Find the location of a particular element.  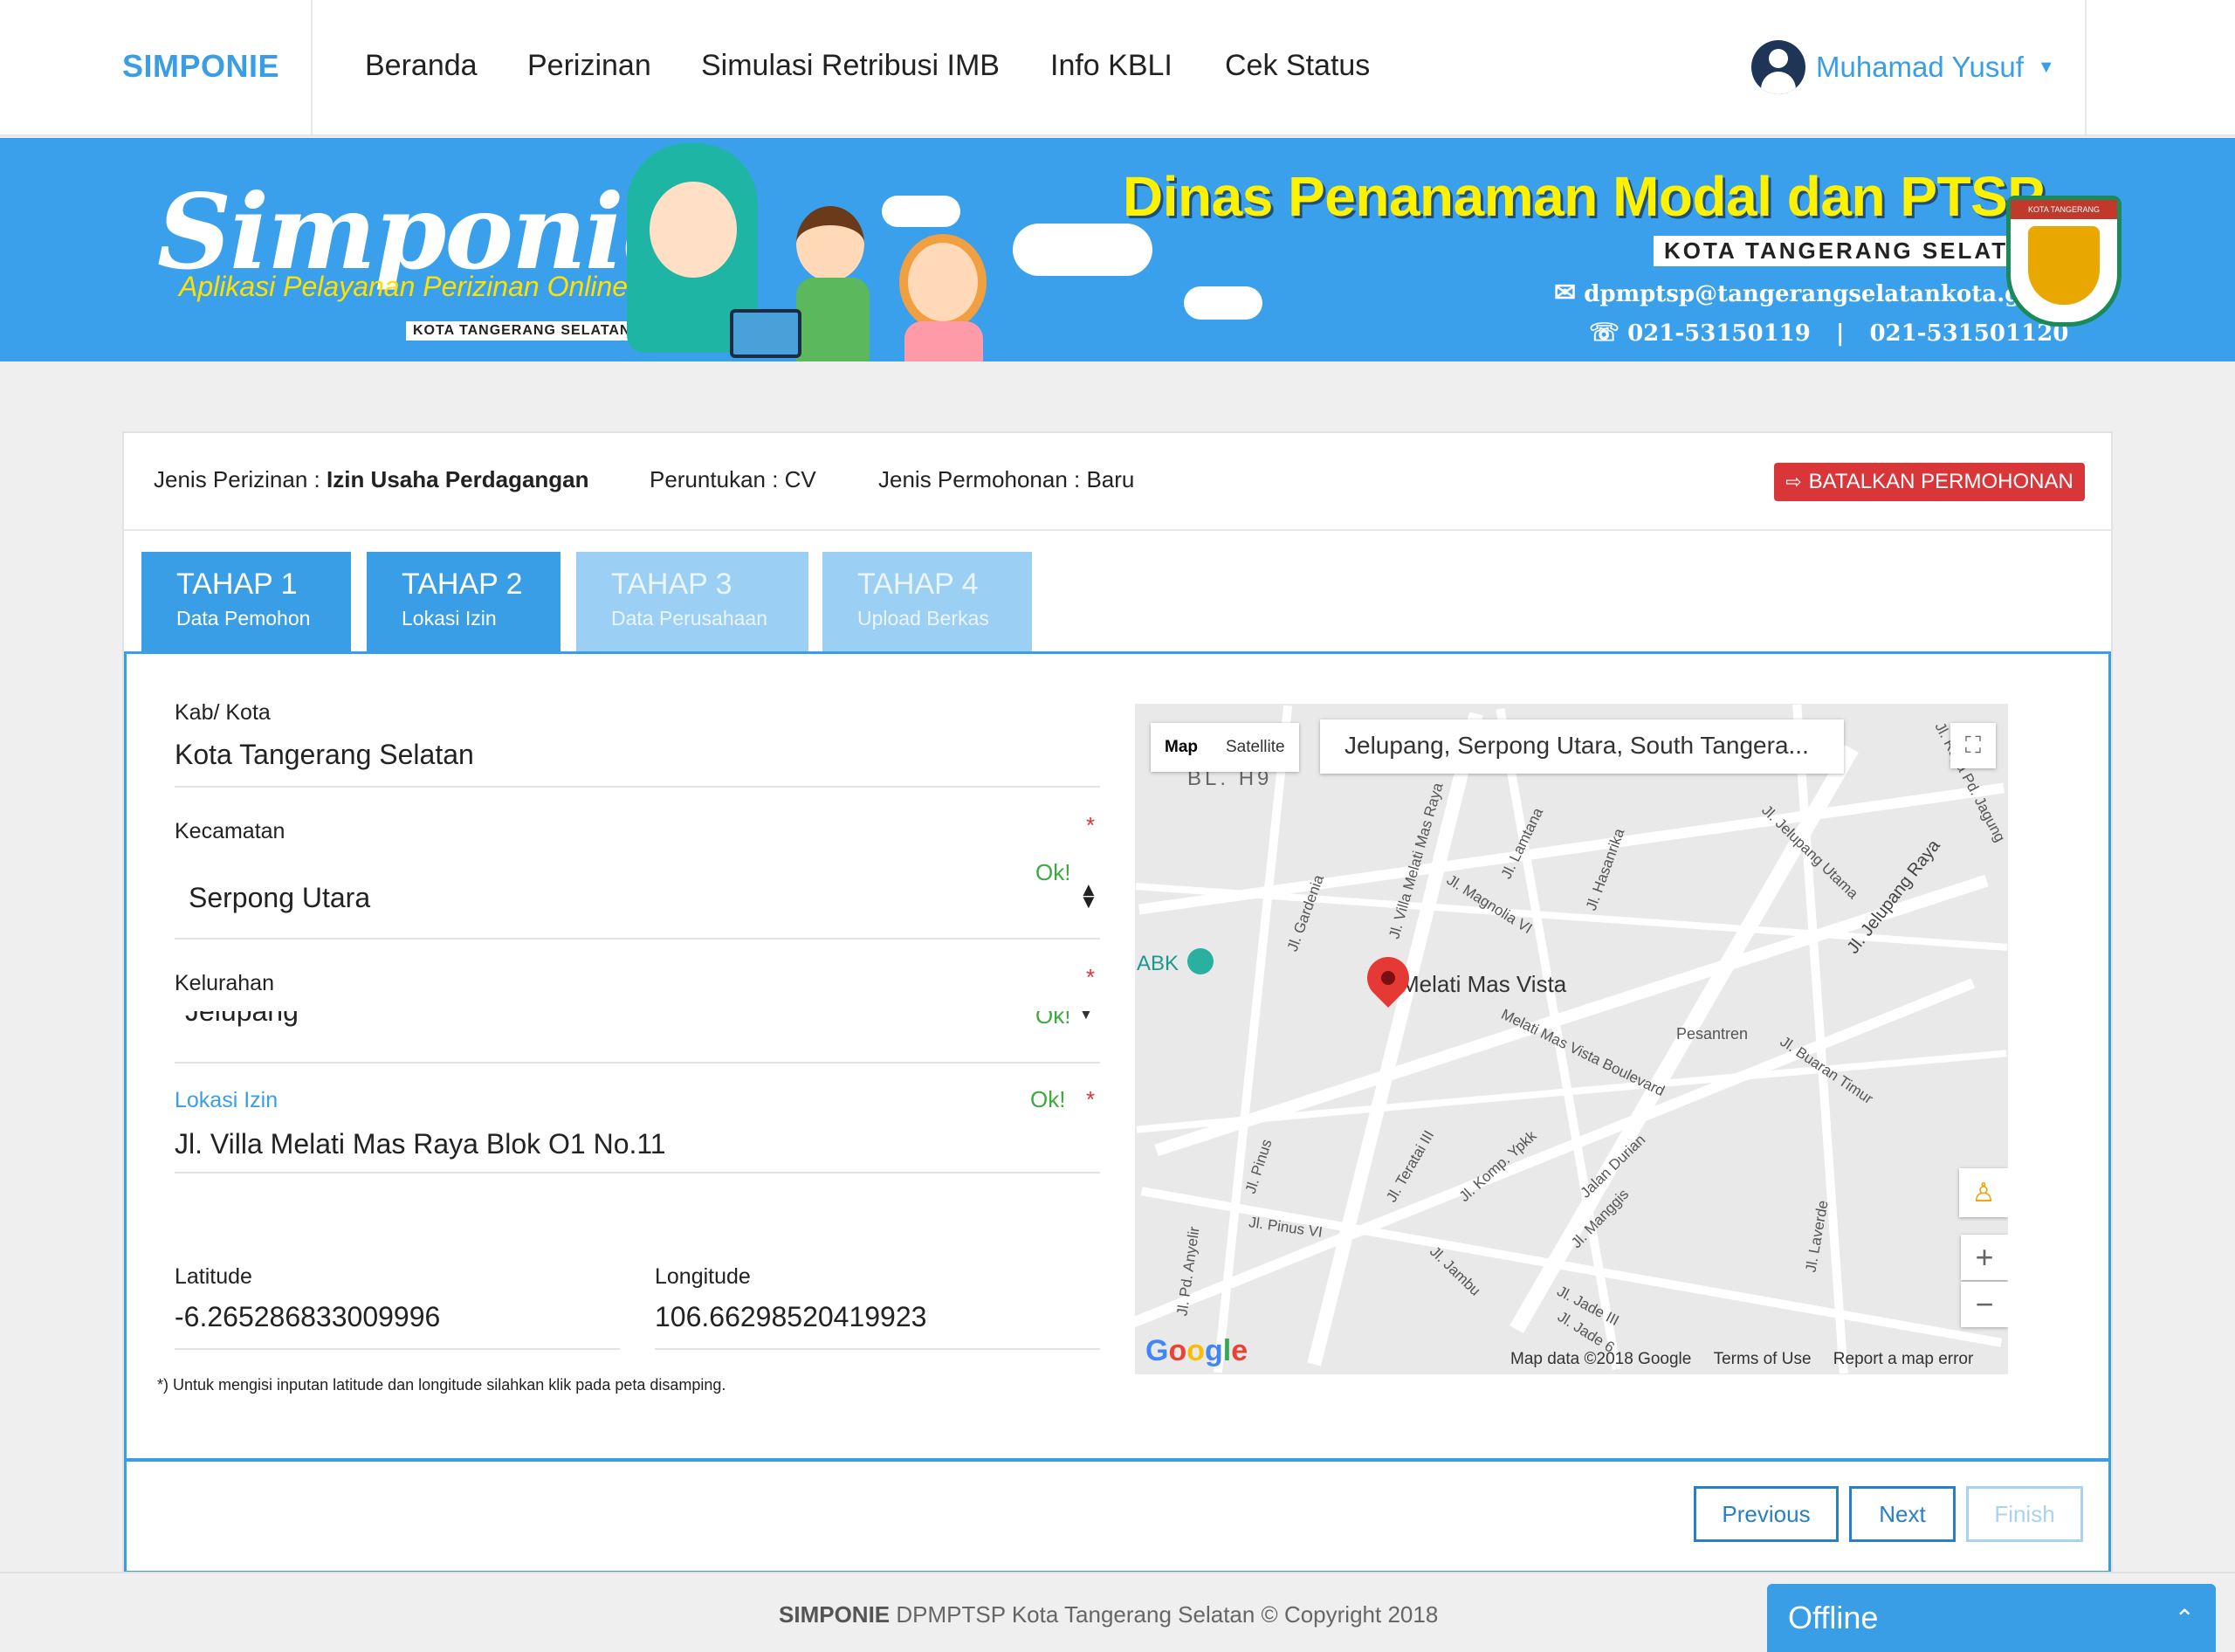

tab-subtitle: Upload Berkas is located at coordinates (923, 618).